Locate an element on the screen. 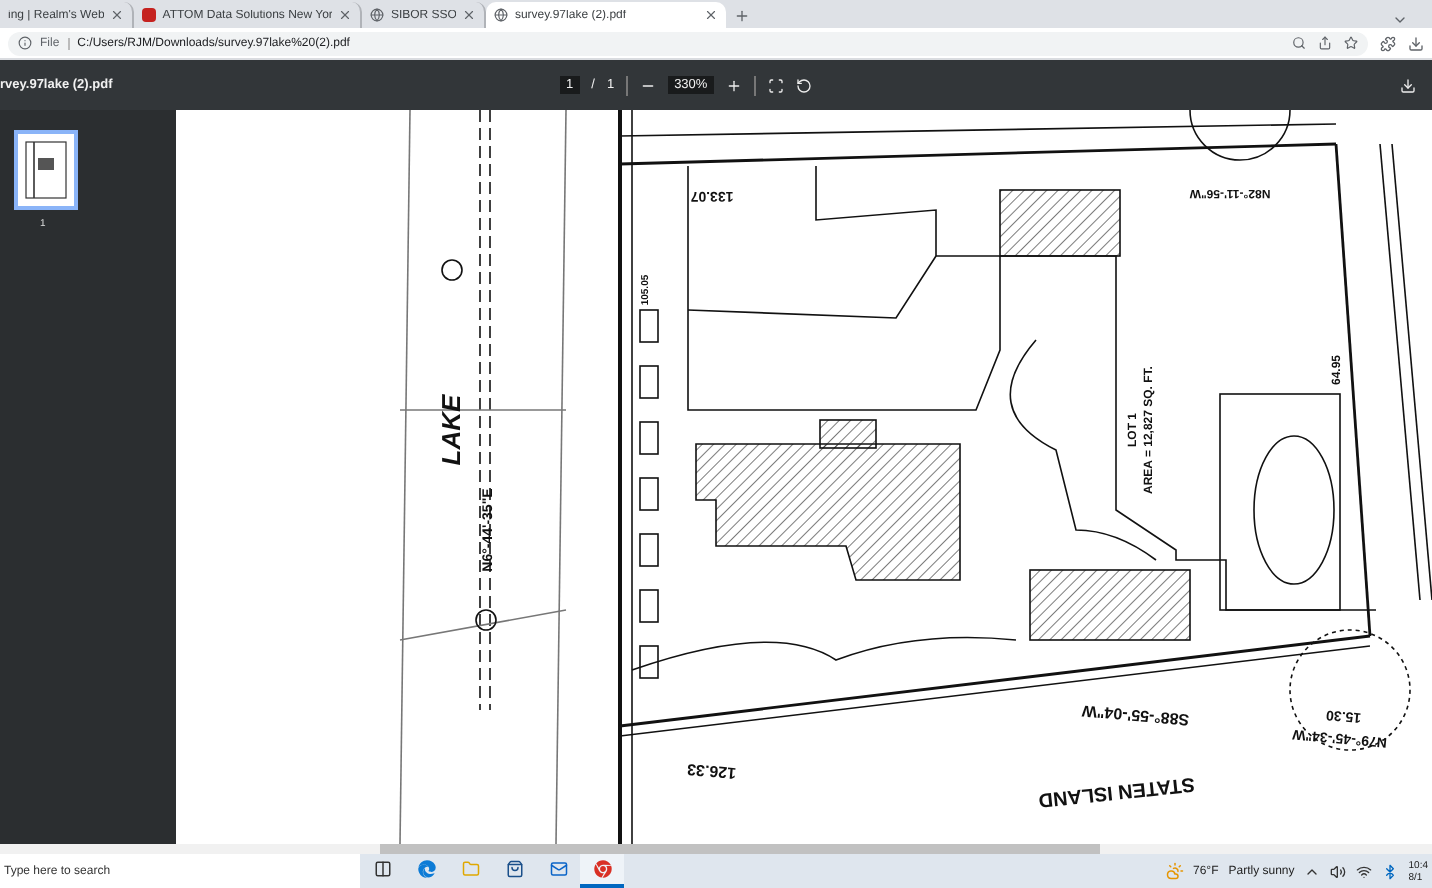  speaker-icon is located at coordinates (1338, 871).